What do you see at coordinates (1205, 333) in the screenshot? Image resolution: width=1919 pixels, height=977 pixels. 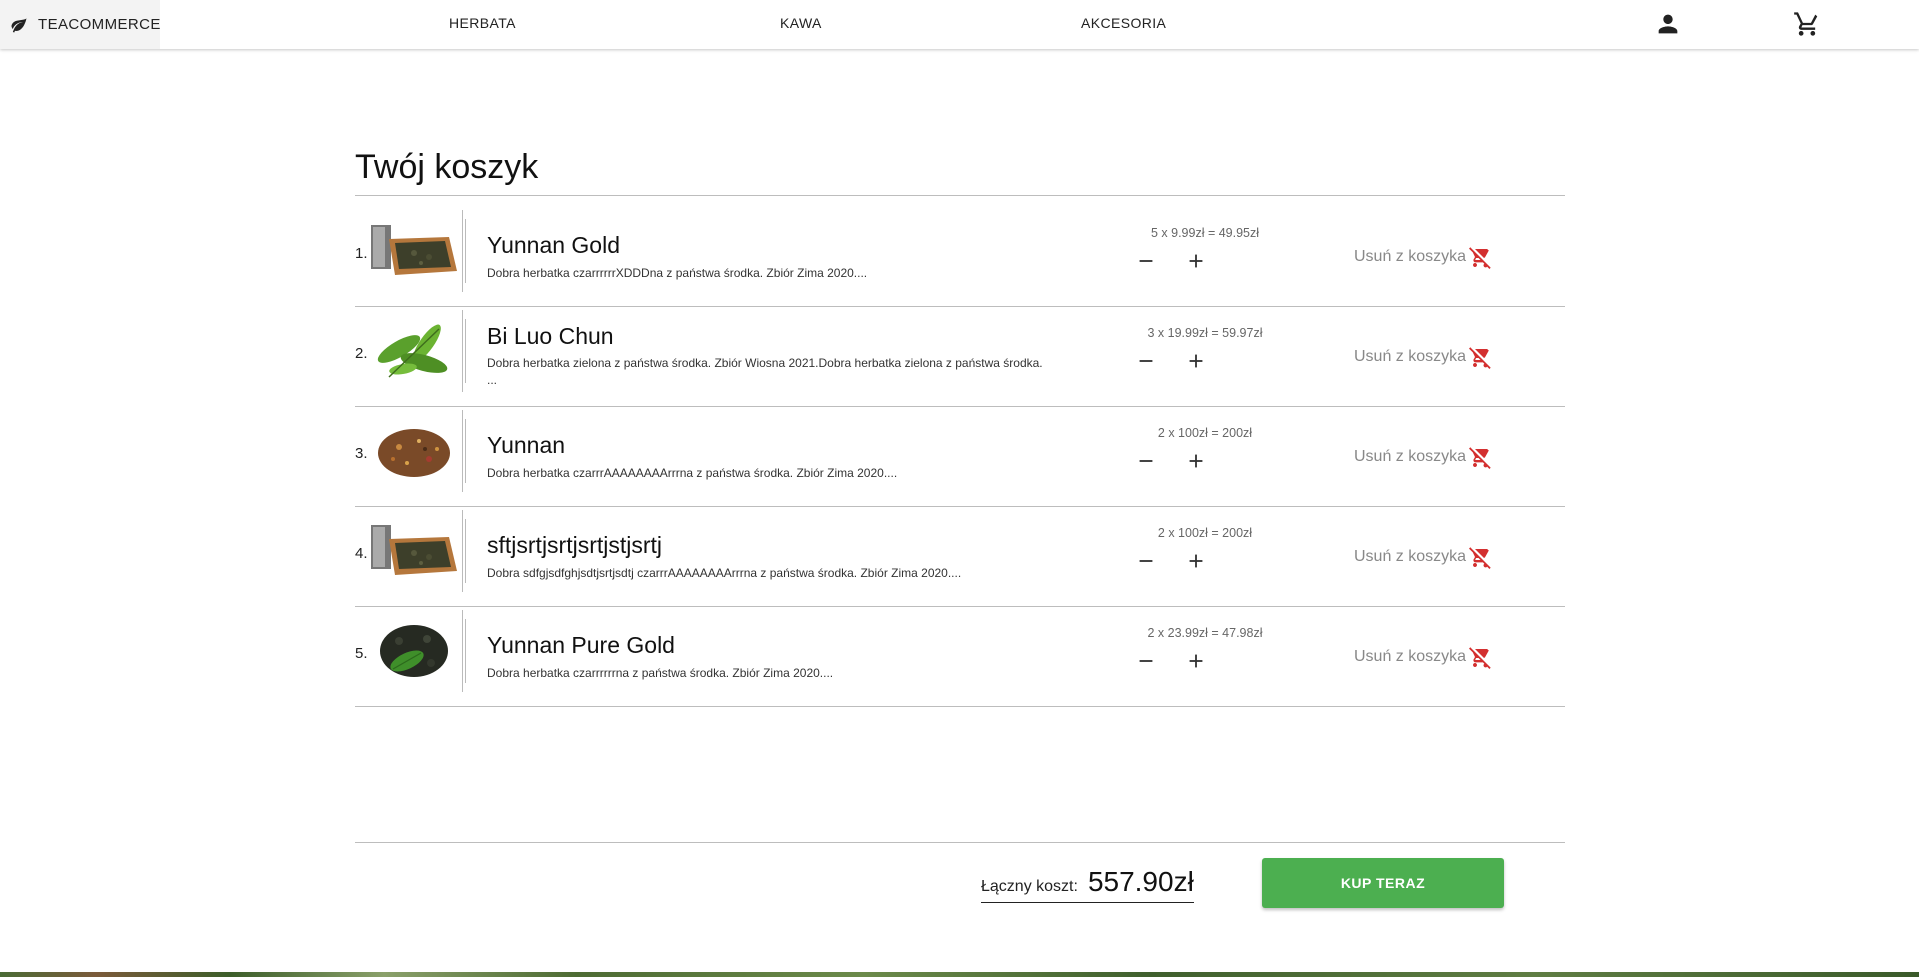 I see `cart-item-price-calc: 3 x 19.99zł = 59.97zł` at bounding box center [1205, 333].